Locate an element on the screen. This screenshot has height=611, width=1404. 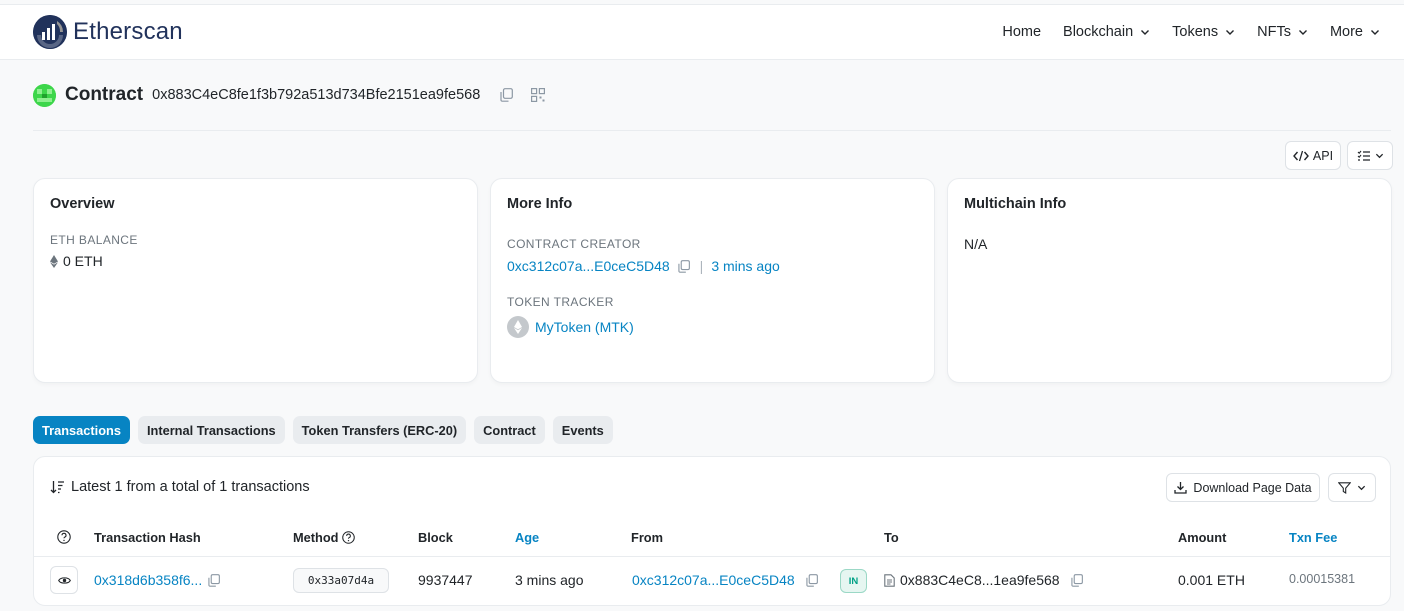
download-page-data-button: Download Page Data is located at coordinates (1243, 487).